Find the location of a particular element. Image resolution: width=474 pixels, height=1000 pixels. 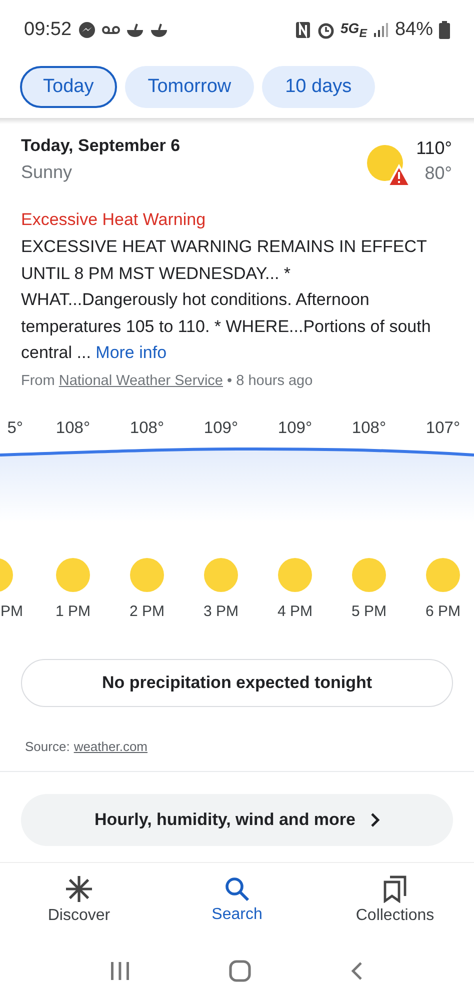

day-tab: Today is located at coordinates (68, 87).